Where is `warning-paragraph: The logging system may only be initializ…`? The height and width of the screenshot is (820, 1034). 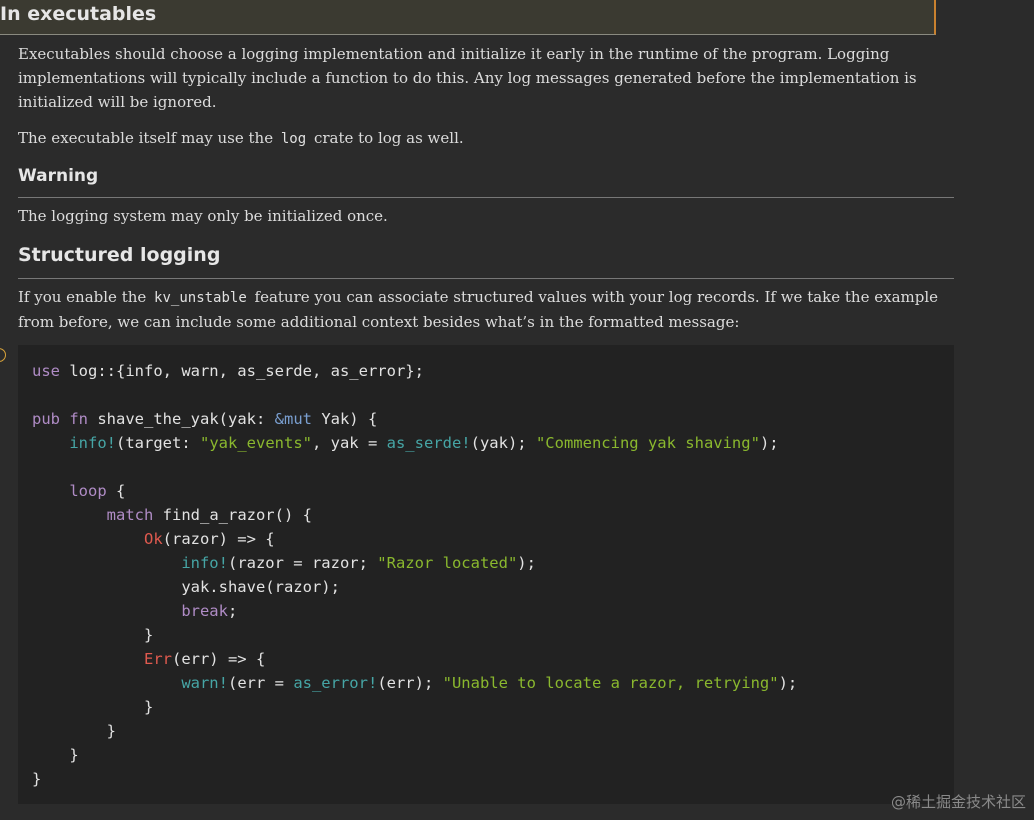 warning-paragraph: The logging system may only be initializ… is located at coordinates (203, 216).